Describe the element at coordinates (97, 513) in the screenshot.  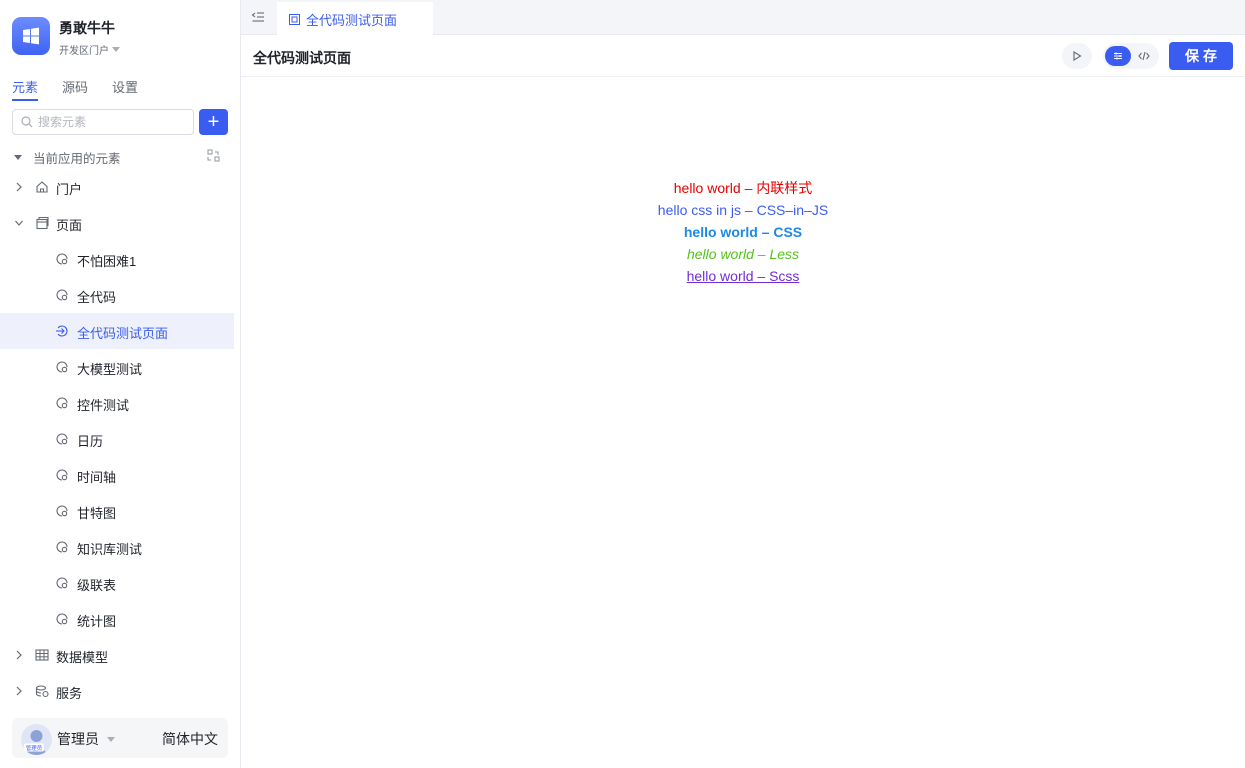
I see `tree-item-label: 甘特图` at that location.